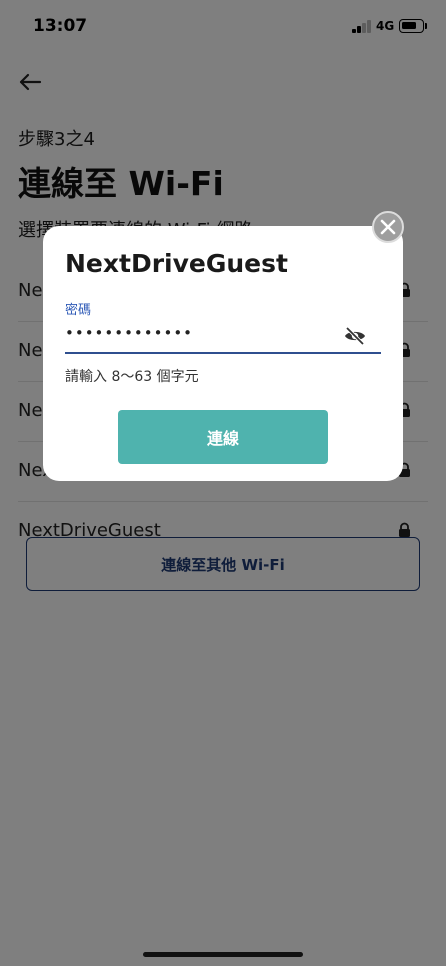  I want to click on password-input: •••••••••••••, so click(129, 333).